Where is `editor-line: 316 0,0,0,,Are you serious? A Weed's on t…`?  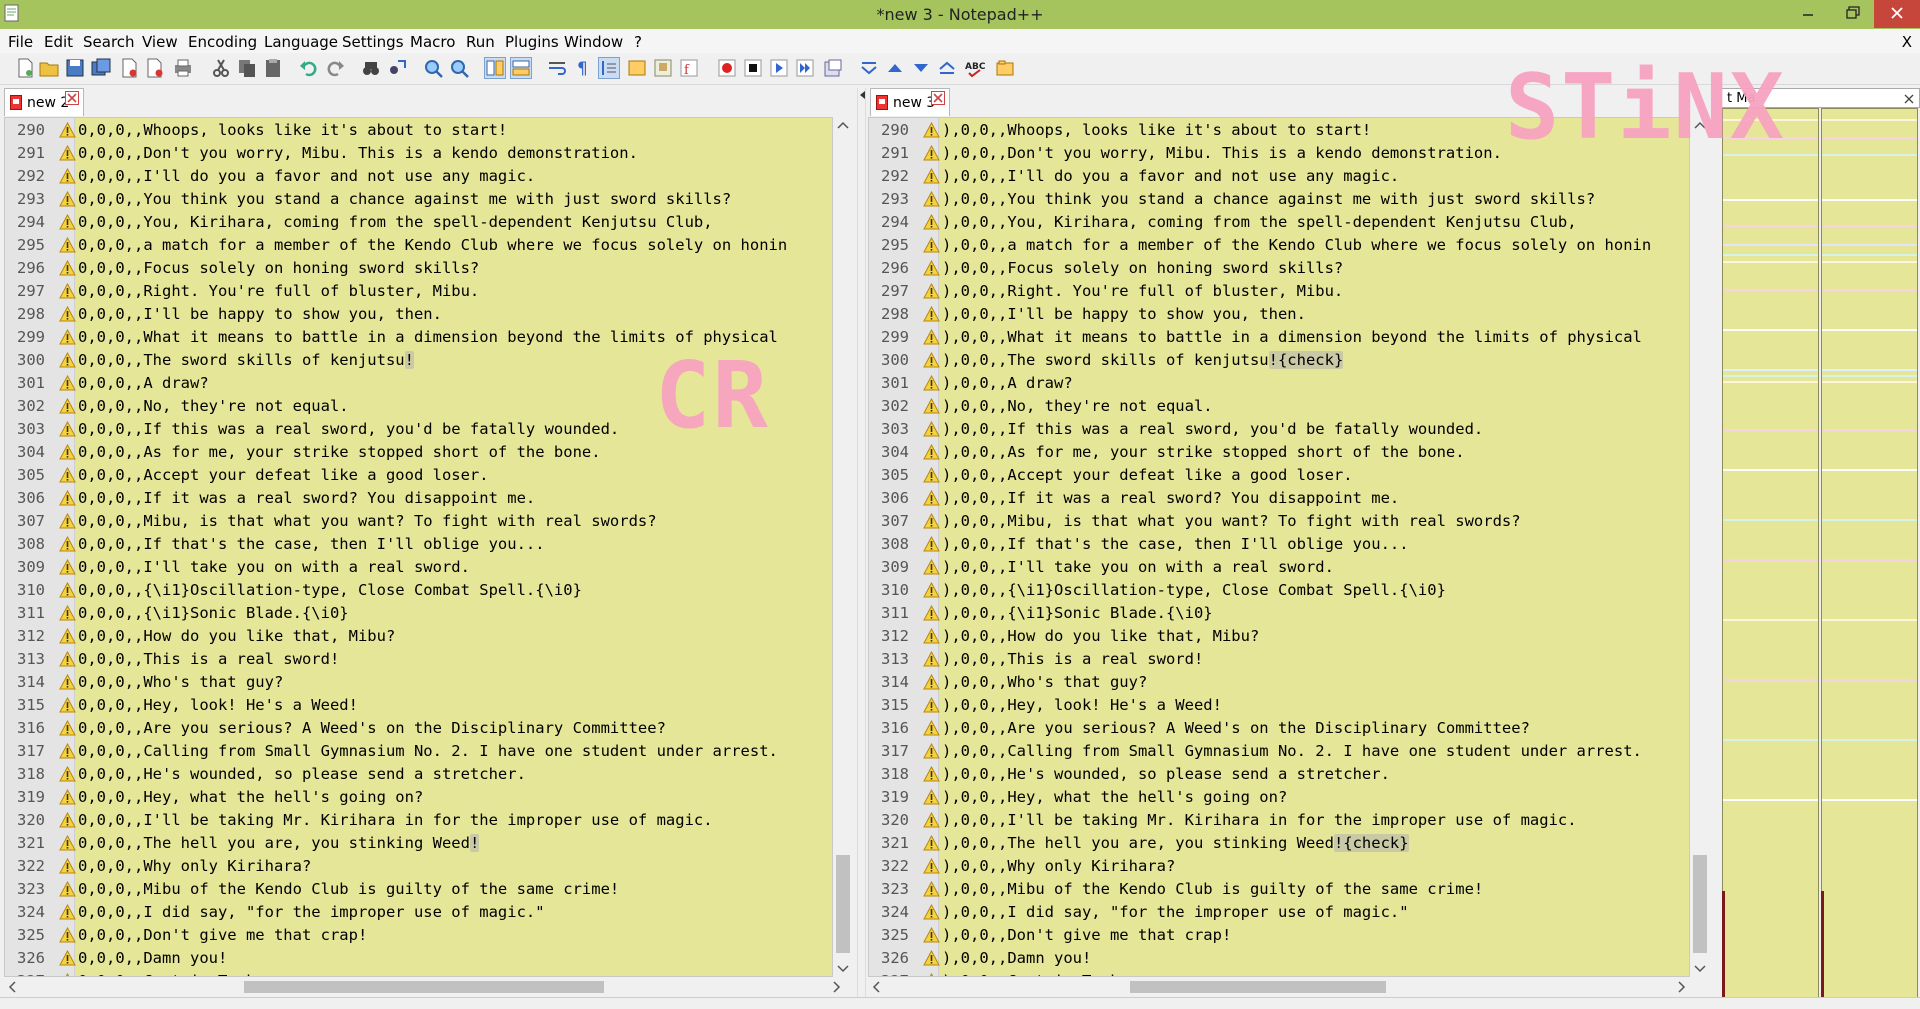 editor-line: 316 0,0,0,,Are you serious? A Weed's on t… is located at coordinates (418, 727).